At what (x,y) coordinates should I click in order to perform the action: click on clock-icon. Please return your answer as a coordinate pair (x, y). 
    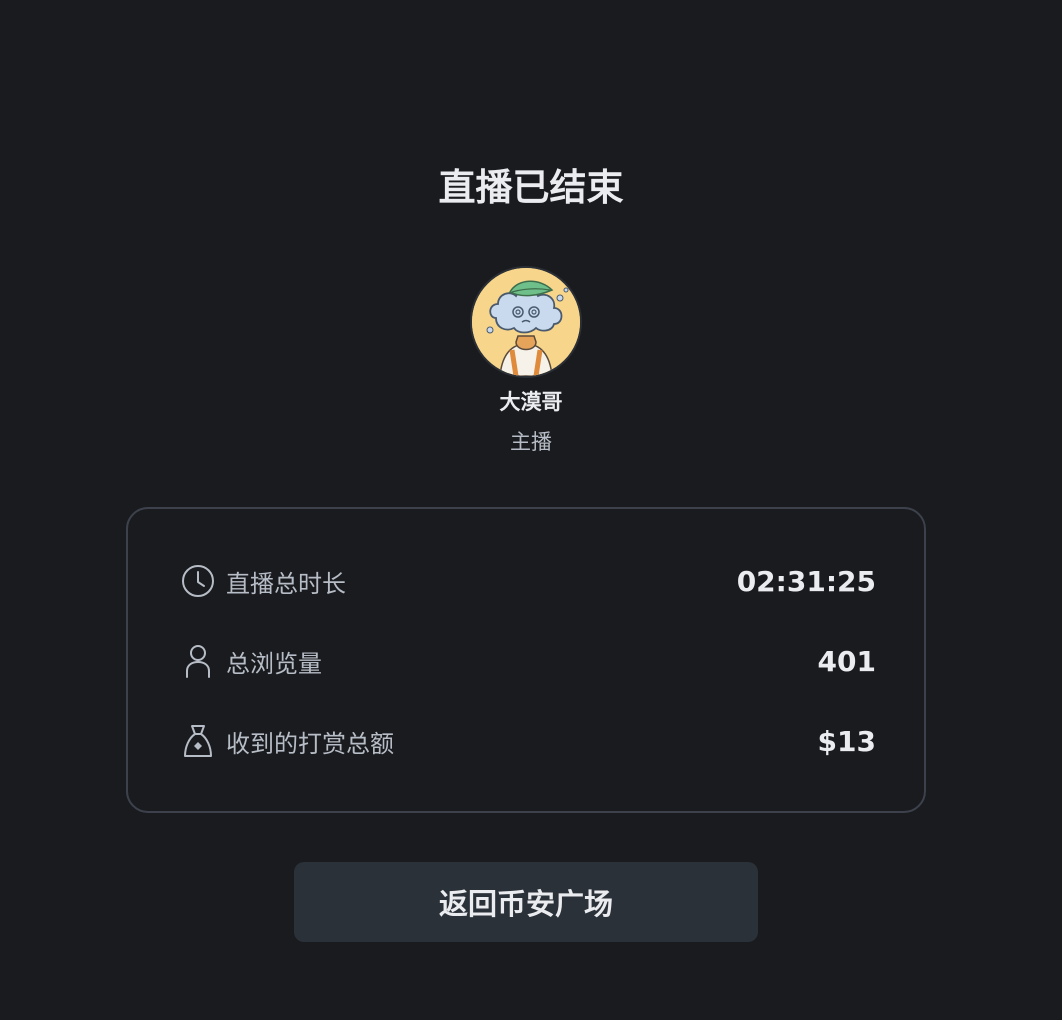
    Looking at the image, I should click on (198, 581).